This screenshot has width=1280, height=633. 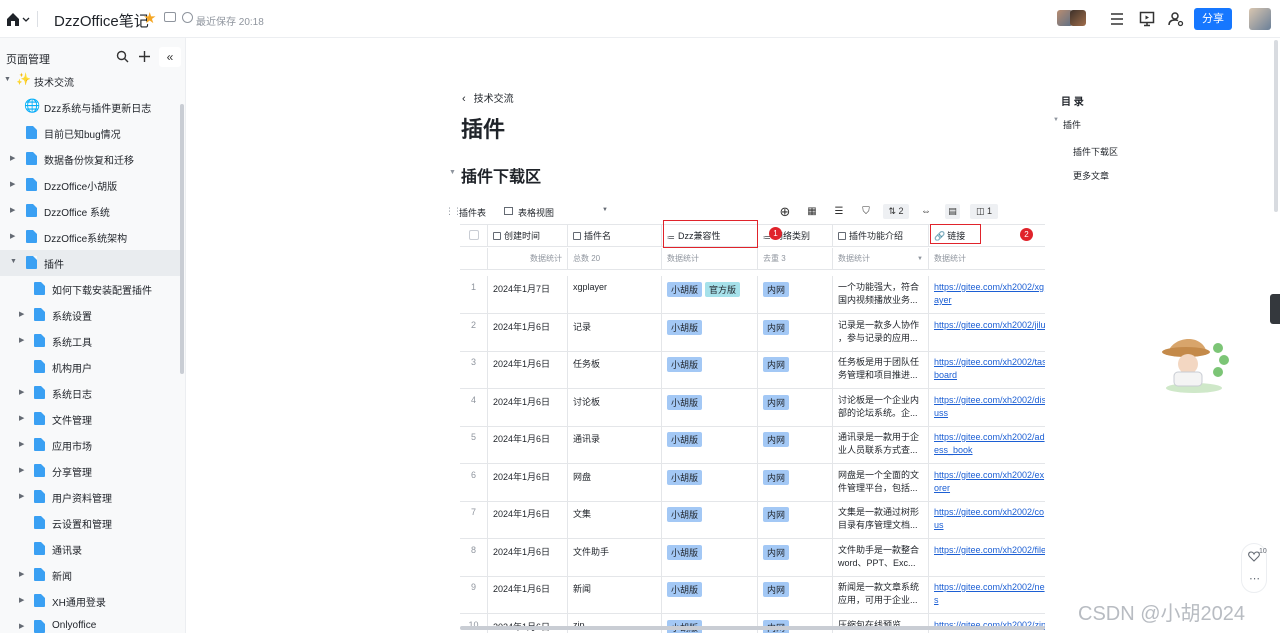 What do you see at coordinates (90, 601) in the screenshot?
I see `sidebar-item: ▶ XH通用登录` at bounding box center [90, 601].